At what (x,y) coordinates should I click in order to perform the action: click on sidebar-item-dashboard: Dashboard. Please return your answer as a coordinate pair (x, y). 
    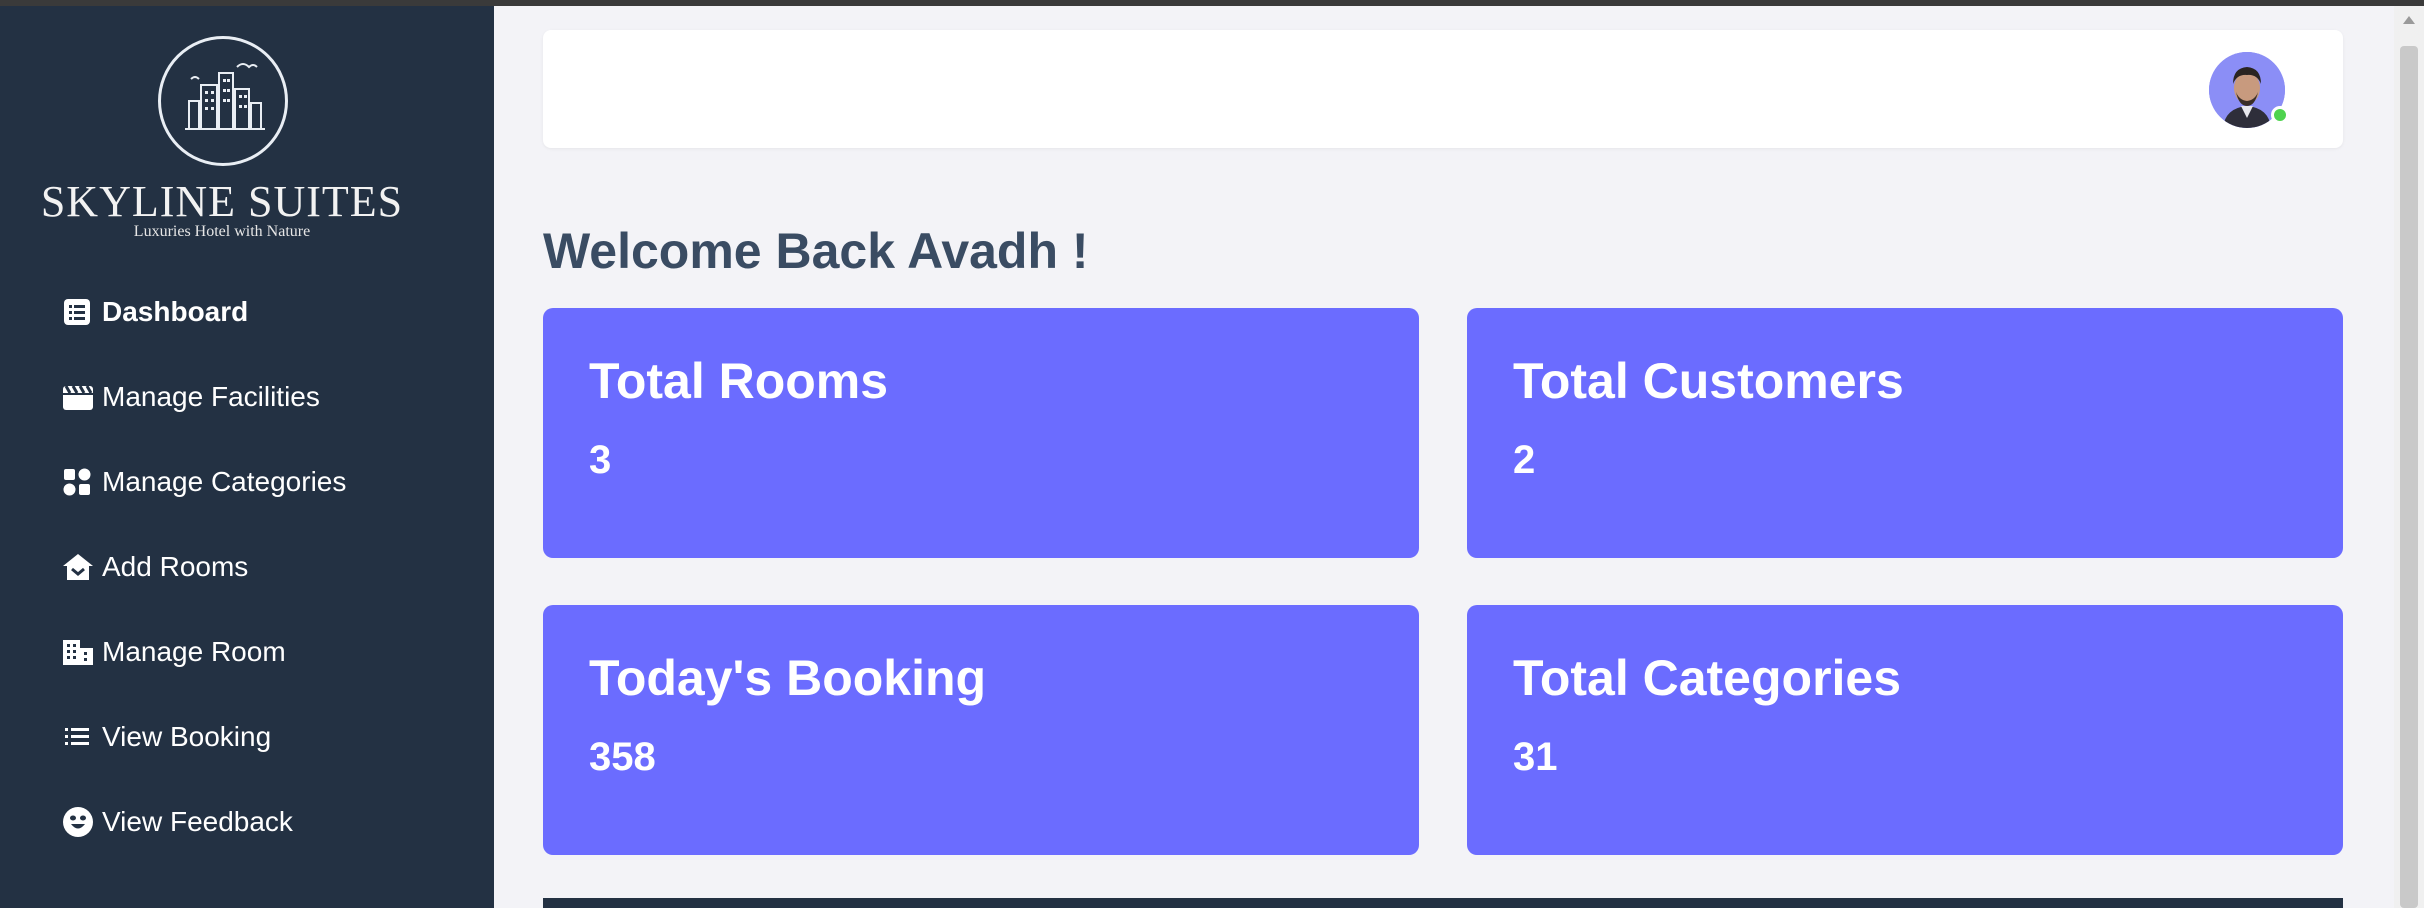
    Looking at the image, I should click on (272, 312).